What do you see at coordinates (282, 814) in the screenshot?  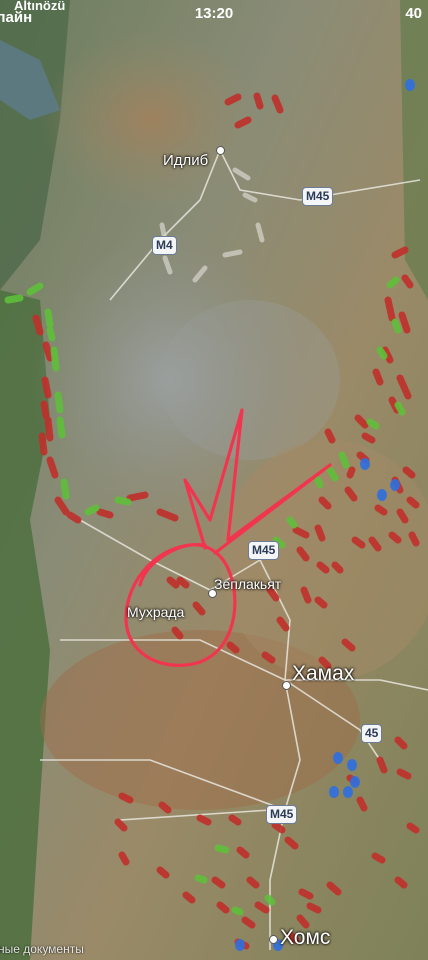 I see `road-shield-m45-south: M45` at bounding box center [282, 814].